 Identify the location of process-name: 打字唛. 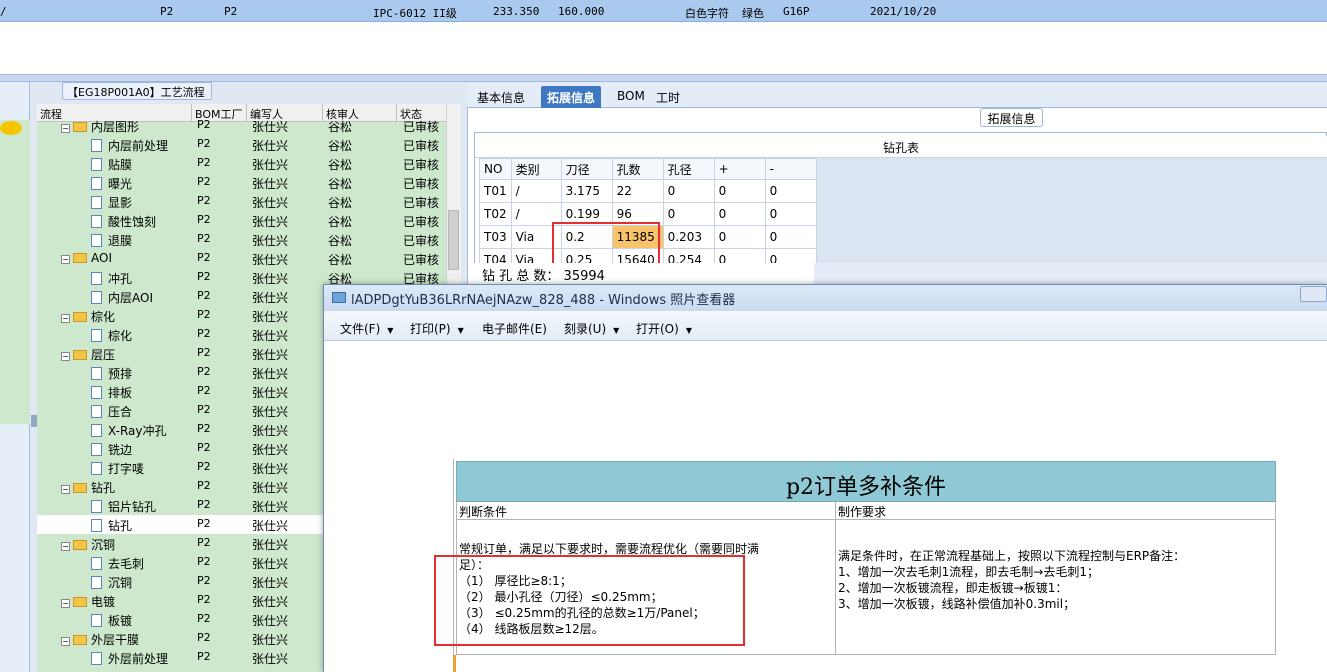
(117, 468).